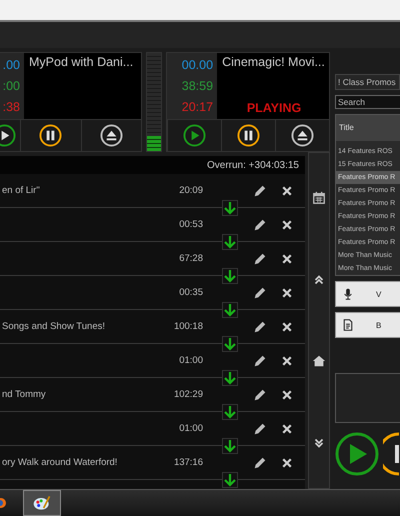 This screenshot has height=516, width=400. I want to click on column-header: Title, so click(368, 128).